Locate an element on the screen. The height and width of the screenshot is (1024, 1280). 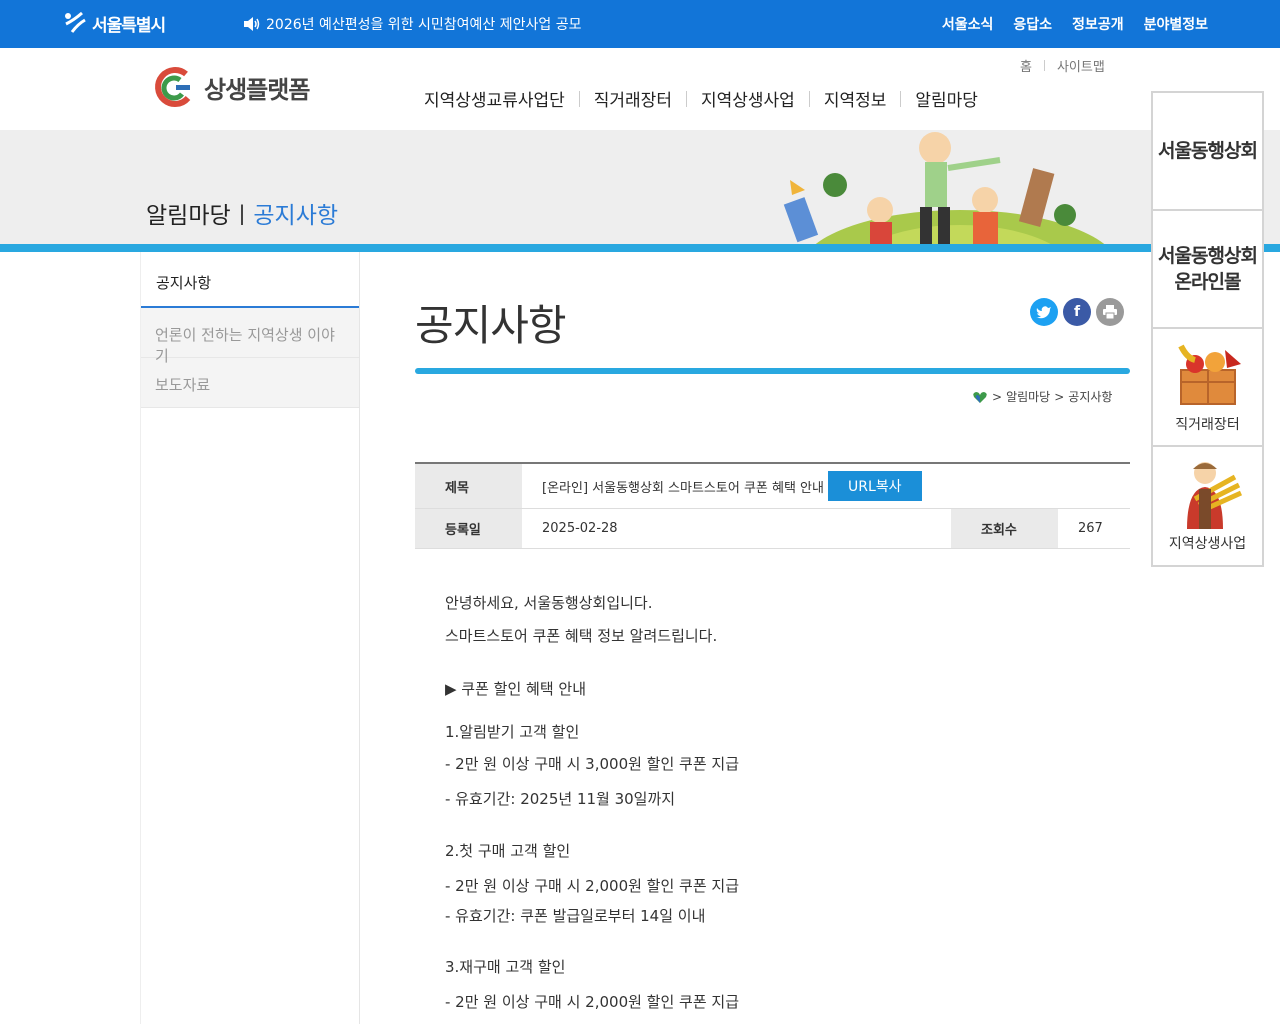
banner-current: 공지사항 is located at coordinates (296, 216).